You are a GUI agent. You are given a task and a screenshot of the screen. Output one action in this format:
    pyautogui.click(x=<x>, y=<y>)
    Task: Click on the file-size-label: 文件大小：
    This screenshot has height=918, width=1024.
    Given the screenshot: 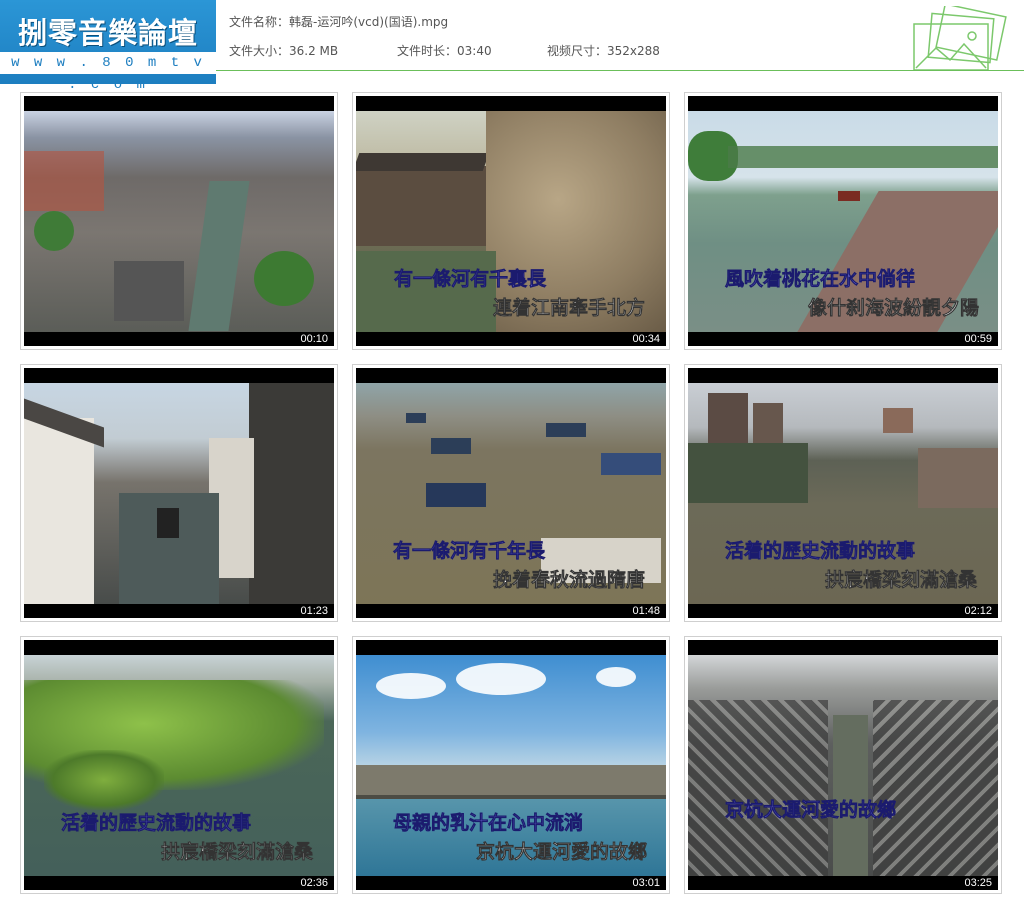 What is the action you would take?
    pyautogui.click(x=259, y=51)
    